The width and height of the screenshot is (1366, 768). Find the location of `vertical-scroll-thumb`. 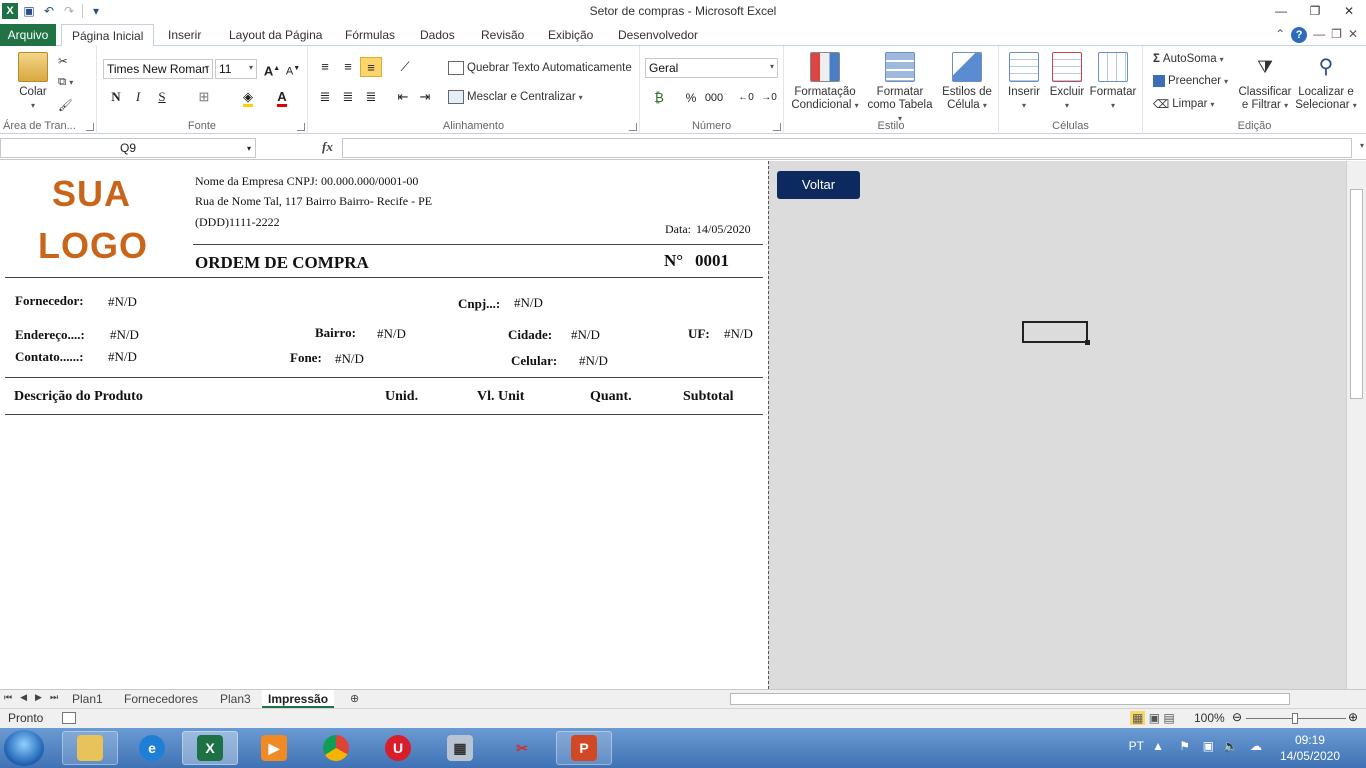

vertical-scroll-thumb is located at coordinates (1356, 294).